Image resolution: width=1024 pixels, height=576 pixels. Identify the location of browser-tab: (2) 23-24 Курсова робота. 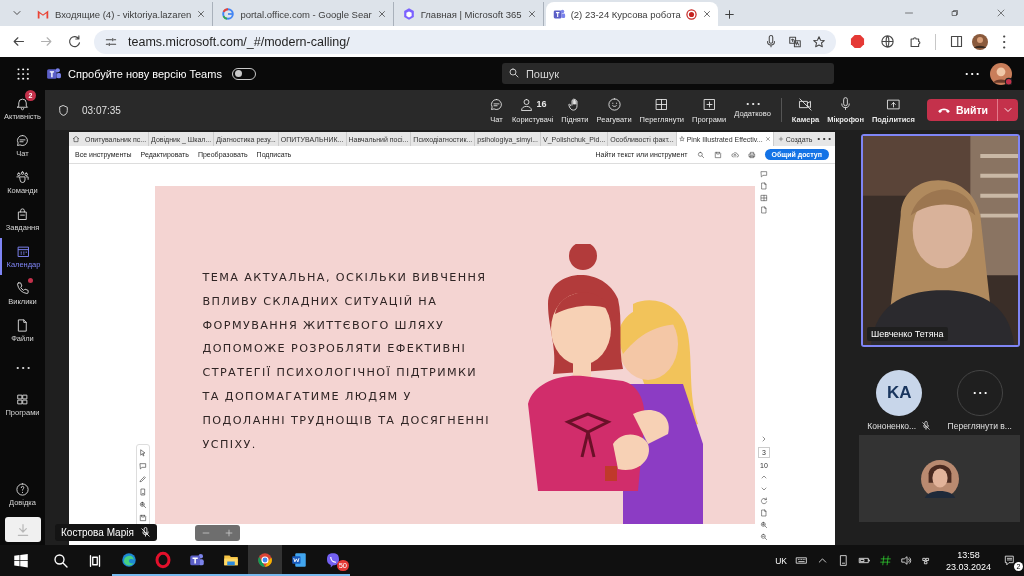
(631, 14).